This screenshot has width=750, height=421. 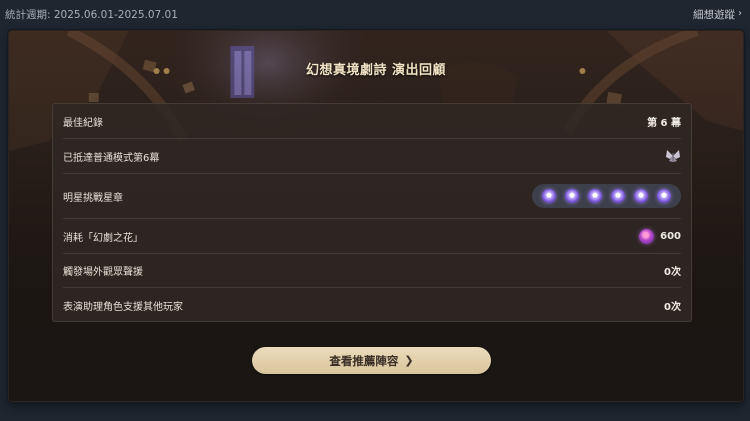 What do you see at coordinates (103, 272) in the screenshot?
I see `stat-label: 觸發場外觀眾聲援` at bounding box center [103, 272].